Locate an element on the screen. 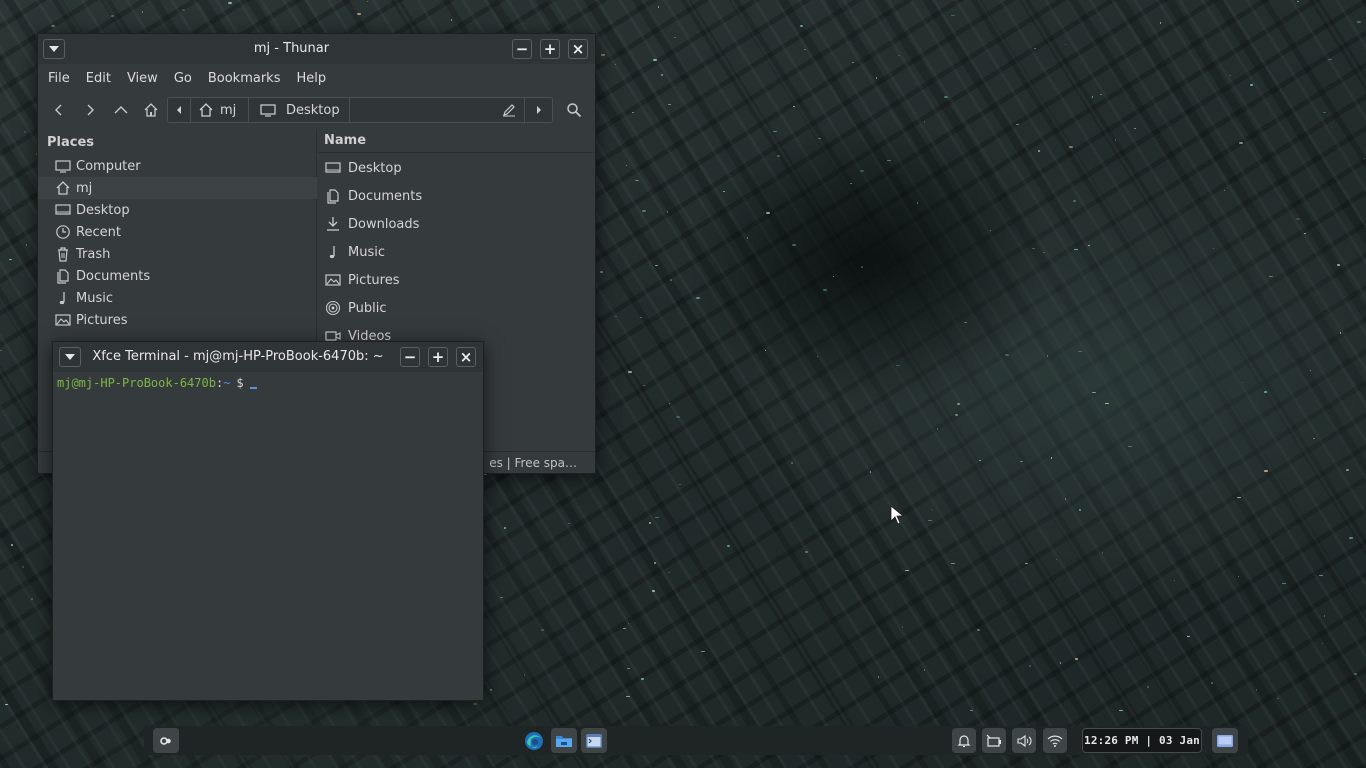 This screenshot has width=1366, height=768. sidebar-item-documents: Documents is located at coordinates (177, 276).